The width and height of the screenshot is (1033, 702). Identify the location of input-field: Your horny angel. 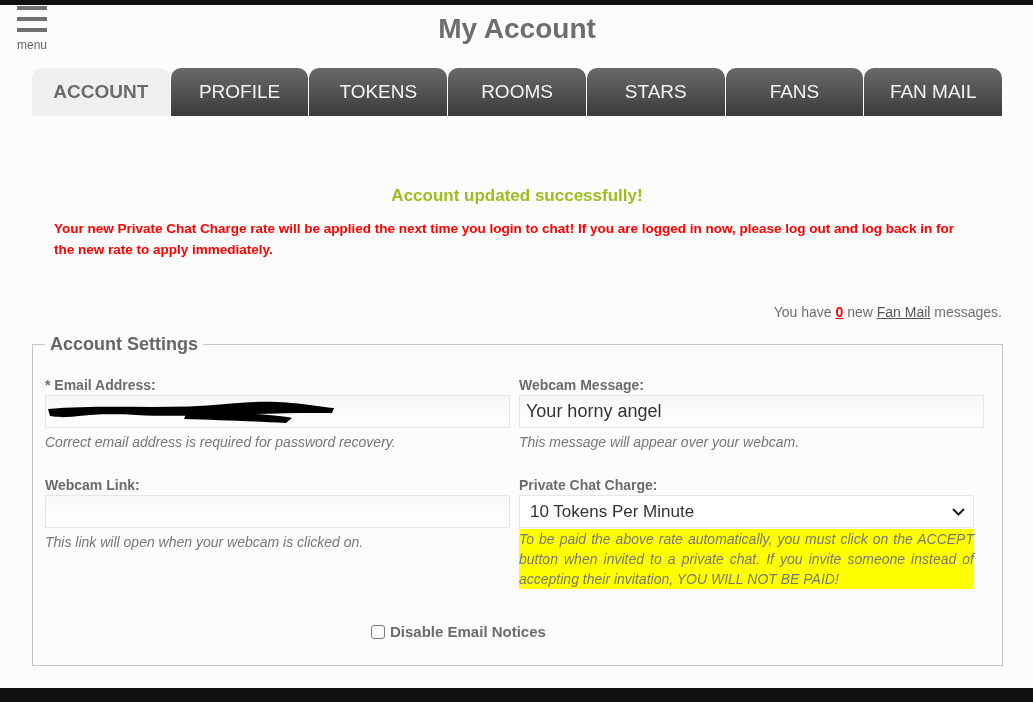
(751, 411).